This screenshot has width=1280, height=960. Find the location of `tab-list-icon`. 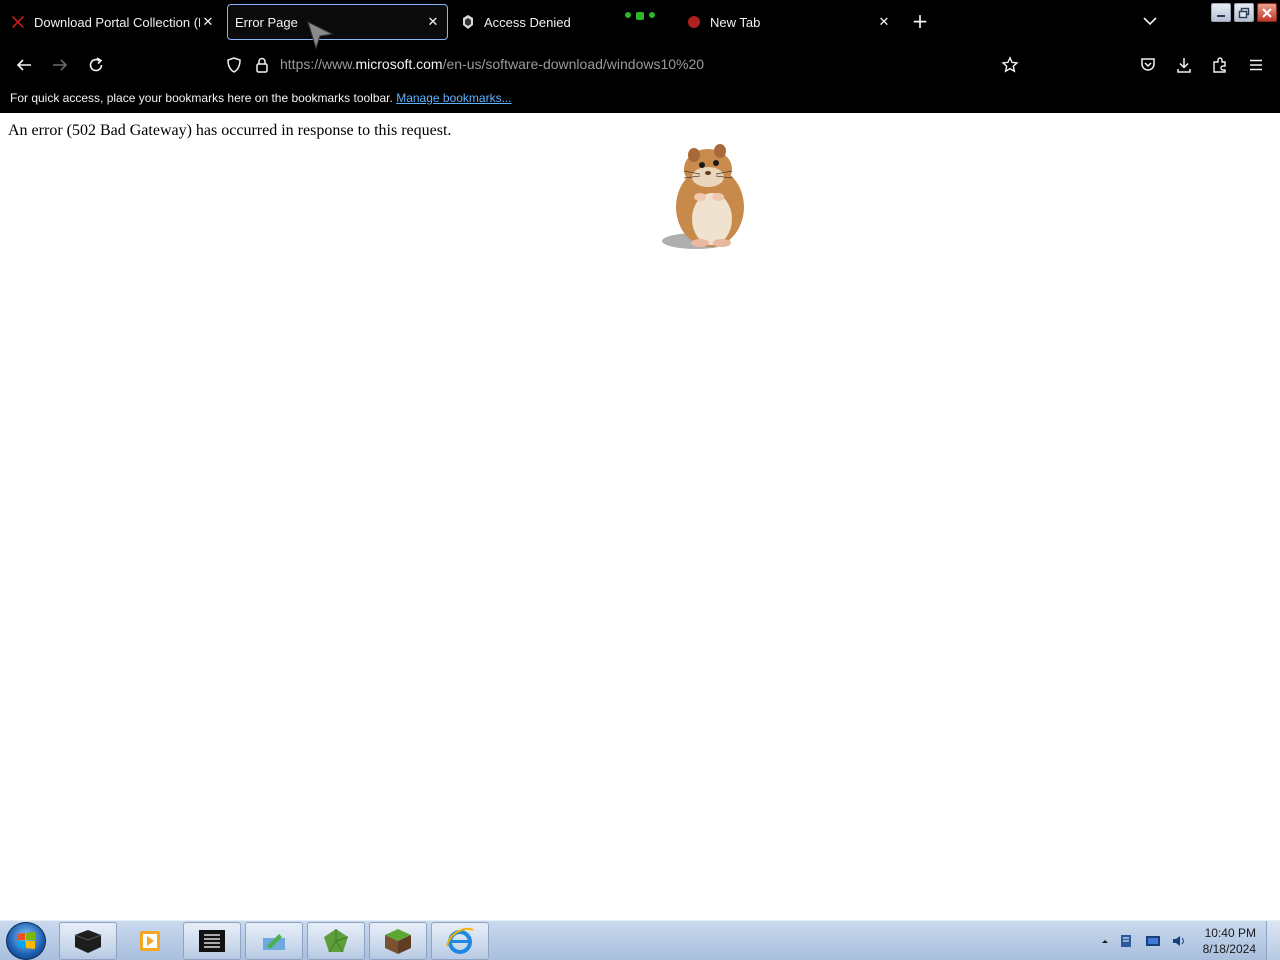

tab-list-icon is located at coordinates (1150, 21).